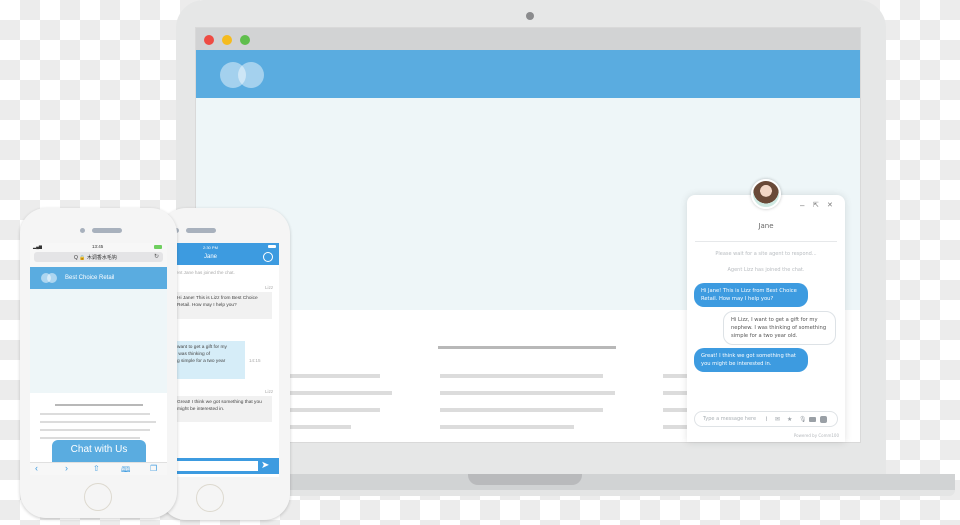  What do you see at coordinates (82, 230) in the screenshot?
I see `phone-camera` at bounding box center [82, 230].